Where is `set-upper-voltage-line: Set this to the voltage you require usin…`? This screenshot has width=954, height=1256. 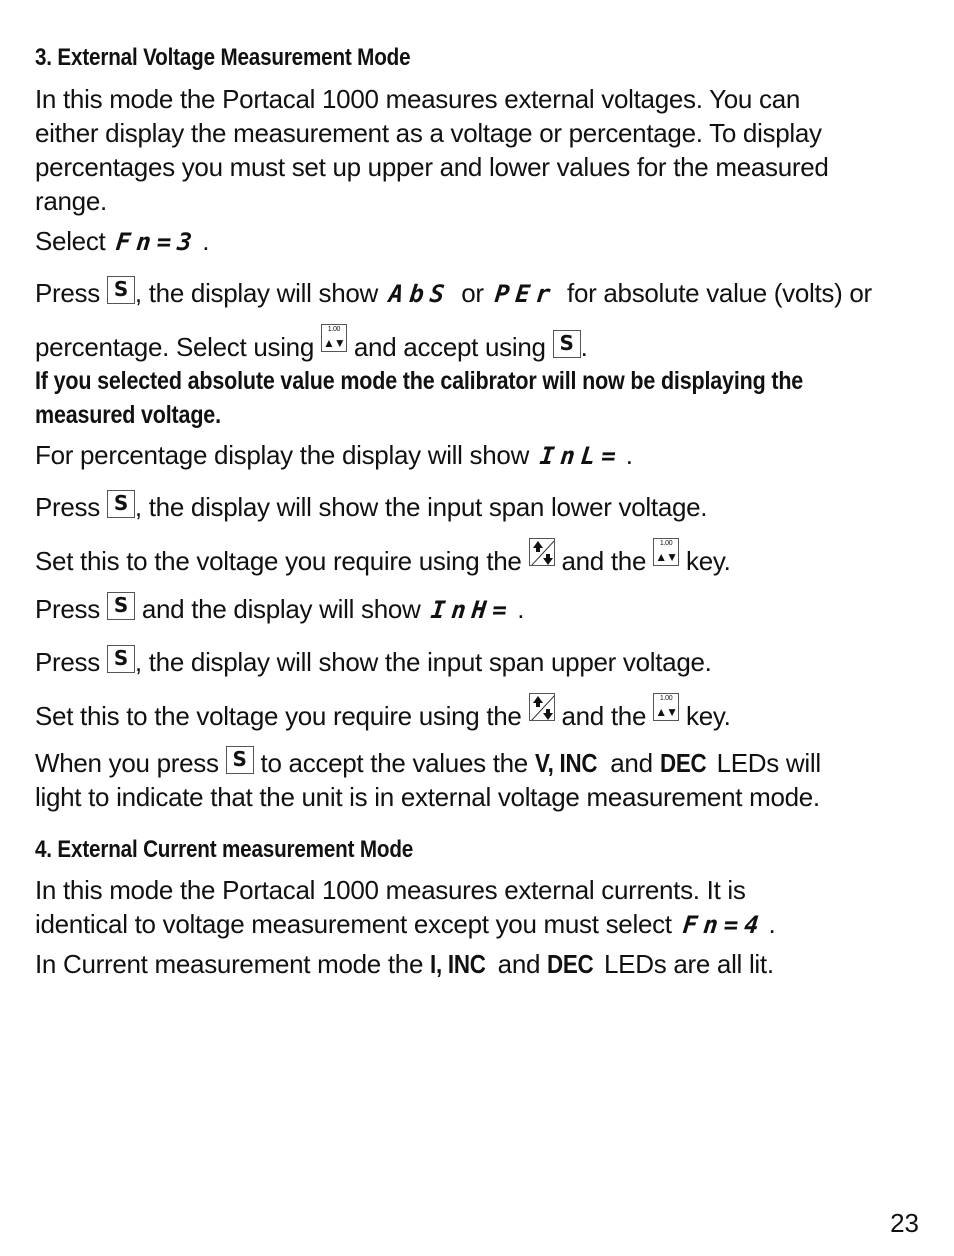
set-upper-voltage-line: Set this to the voltage you require usin… is located at coordinates (383, 713).